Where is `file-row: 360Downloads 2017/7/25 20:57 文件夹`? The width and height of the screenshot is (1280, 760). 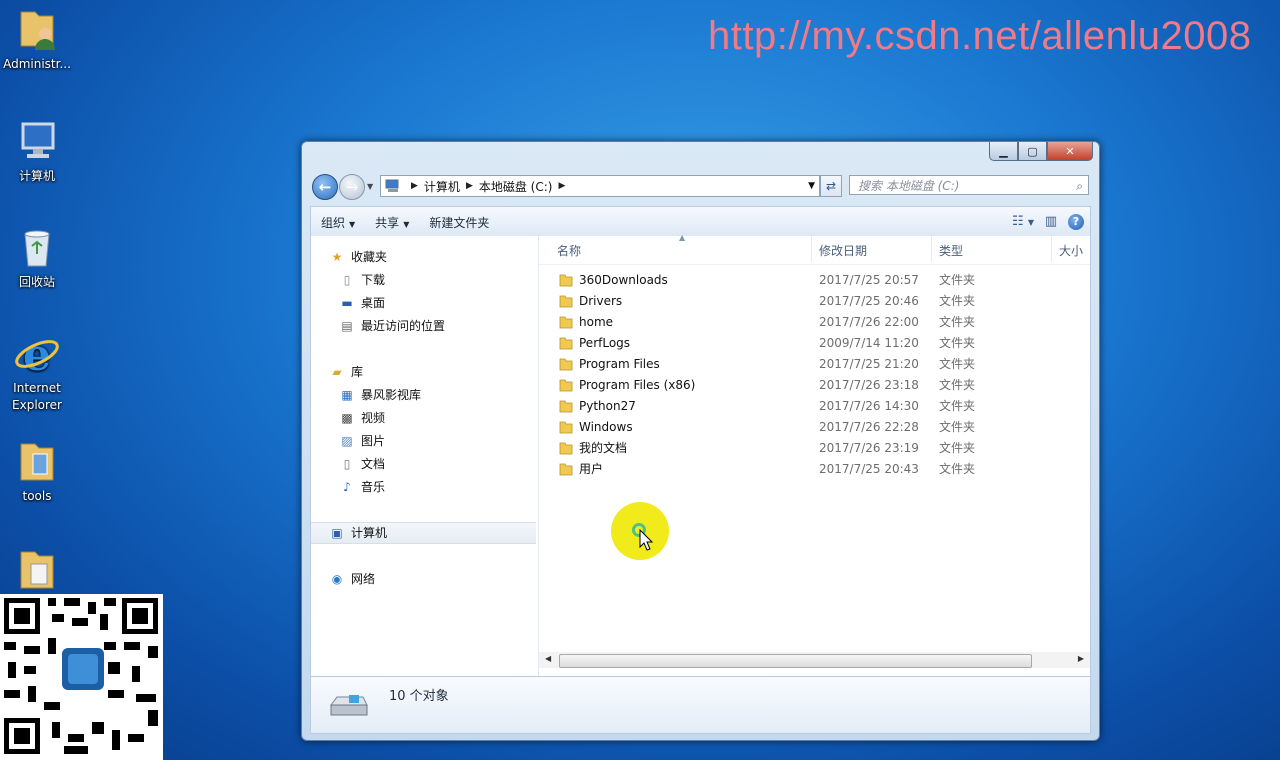
file-row: 360Downloads 2017/7/25 20:57 文件夹 is located at coordinates (814, 280).